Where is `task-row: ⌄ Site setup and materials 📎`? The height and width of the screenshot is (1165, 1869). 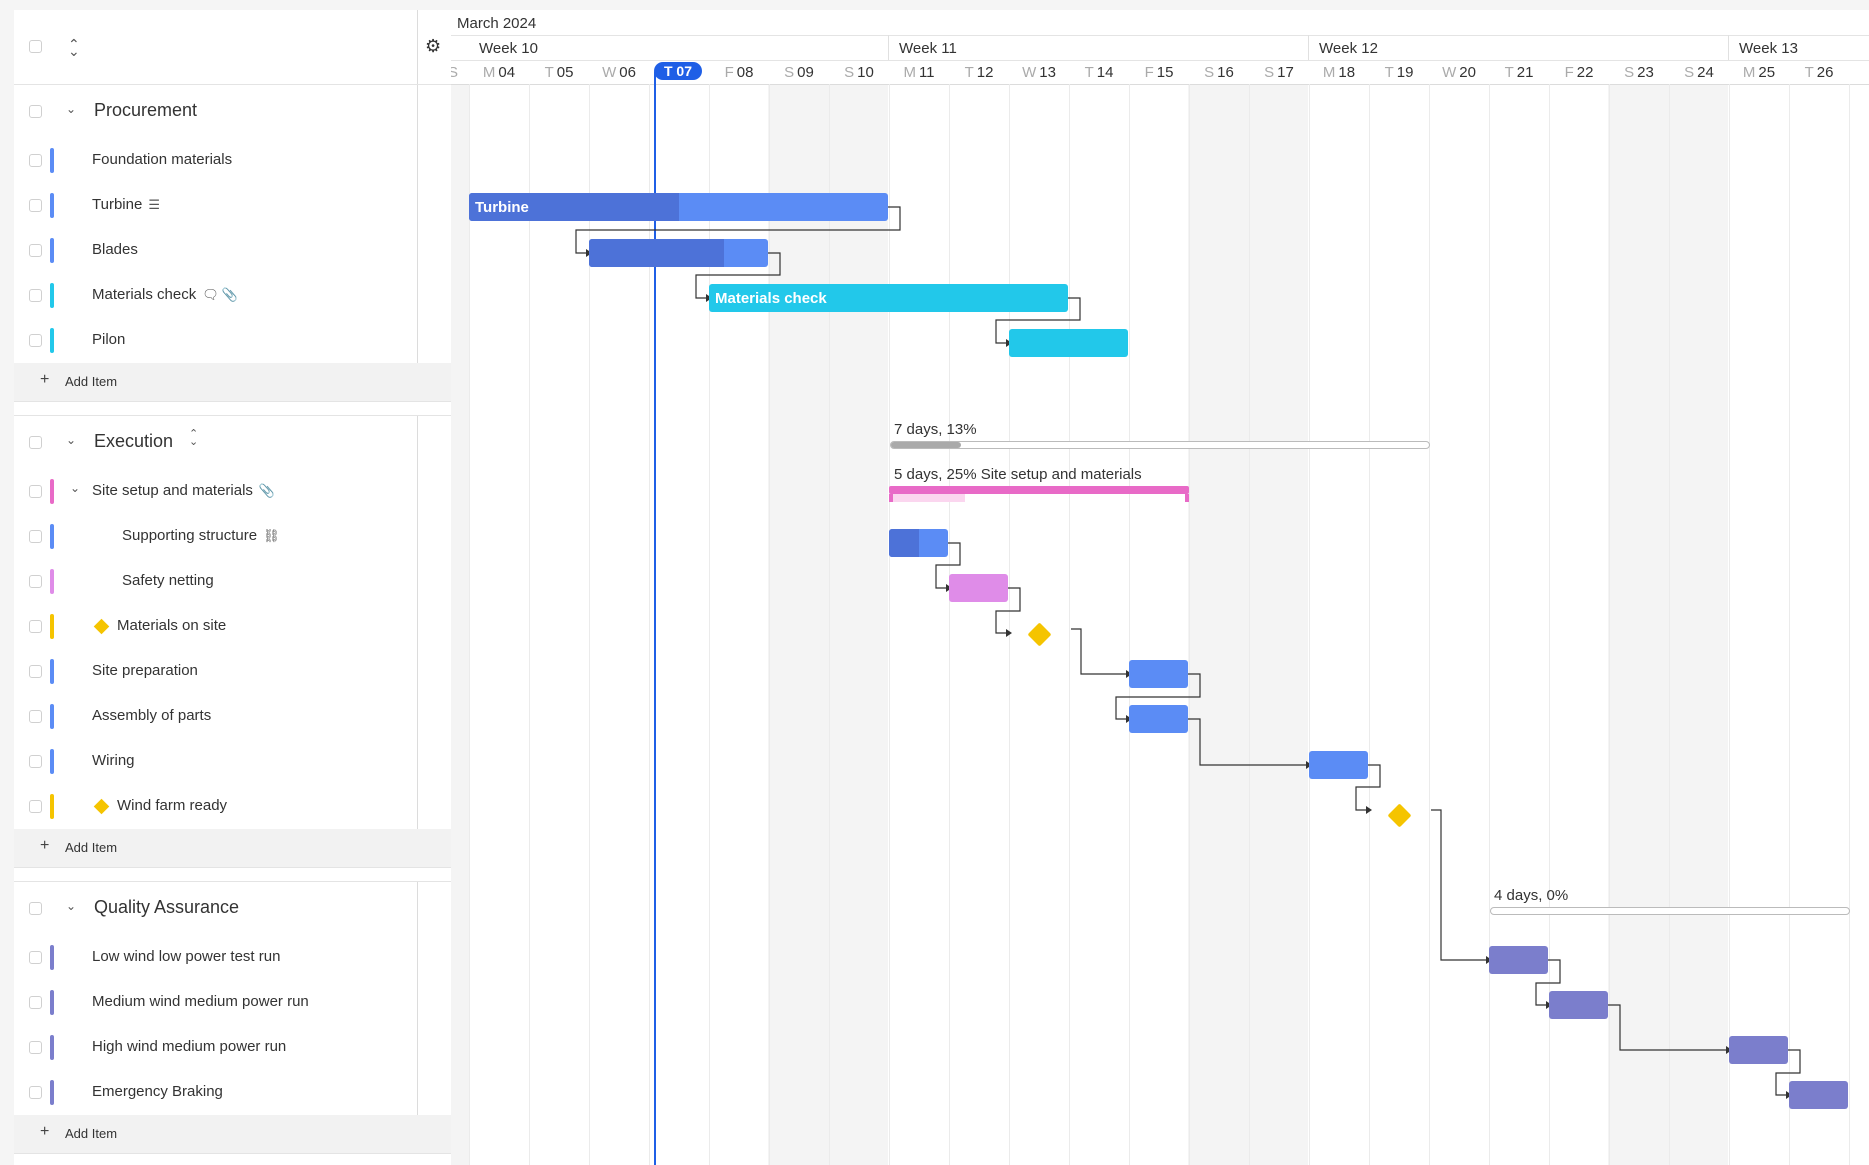
task-row: ⌄ Site setup and materials 📎 is located at coordinates (232, 492).